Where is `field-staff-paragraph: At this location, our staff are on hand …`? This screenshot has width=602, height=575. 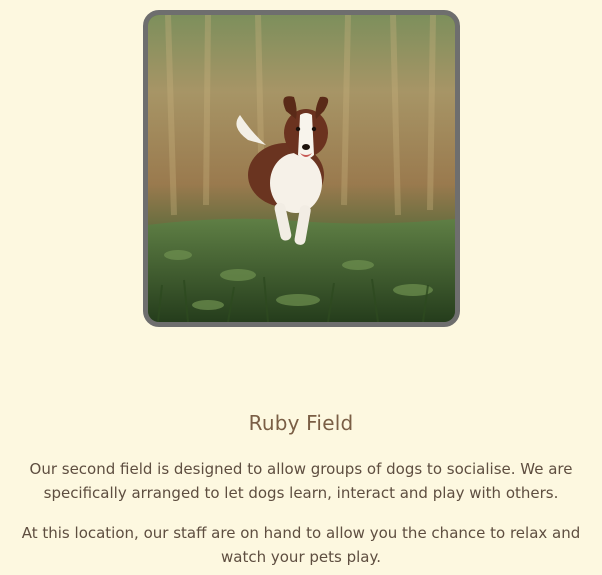 field-staff-paragraph: At this location, our staff are on hand … is located at coordinates (301, 545).